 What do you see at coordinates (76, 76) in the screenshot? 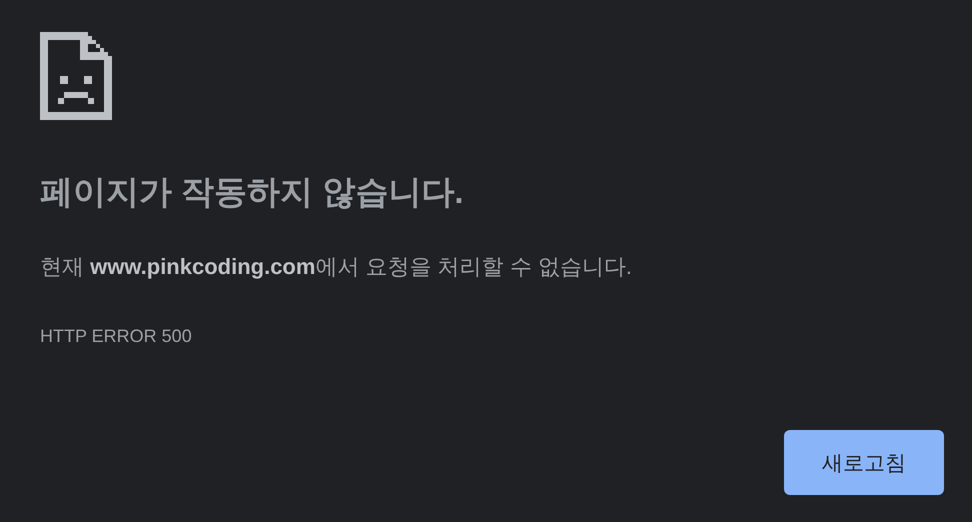
I see `sad-page-icon` at bounding box center [76, 76].